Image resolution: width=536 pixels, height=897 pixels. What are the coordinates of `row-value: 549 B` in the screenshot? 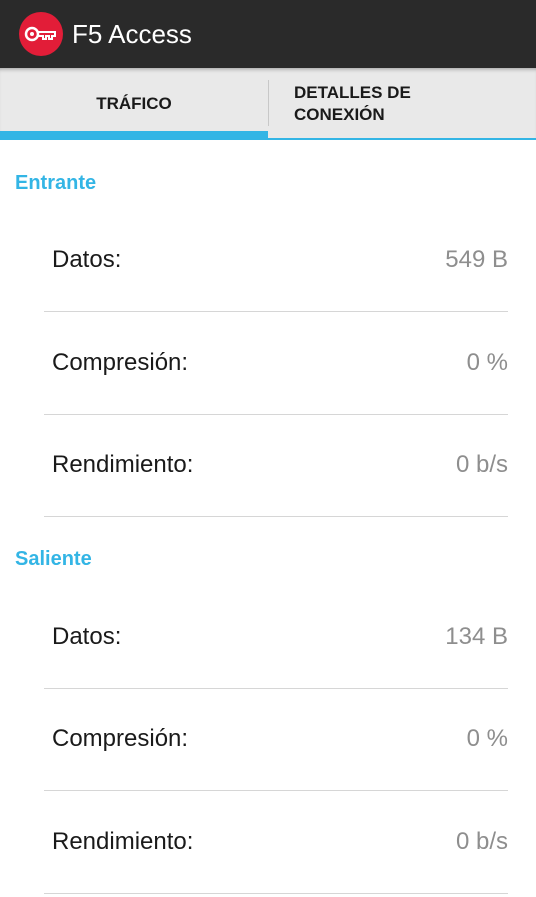 It's located at (476, 259).